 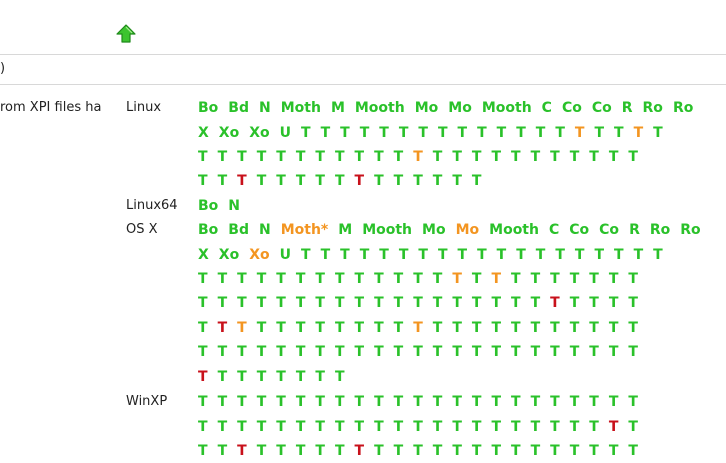 I want to click on job-result-link: R, so click(x=627, y=108).